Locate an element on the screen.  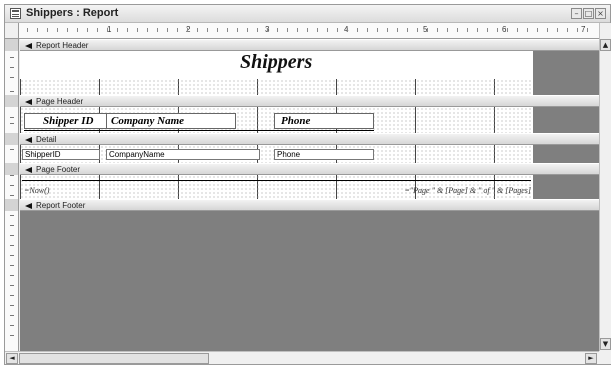
company-name-field: CompanyName is located at coordinates (183, 154).